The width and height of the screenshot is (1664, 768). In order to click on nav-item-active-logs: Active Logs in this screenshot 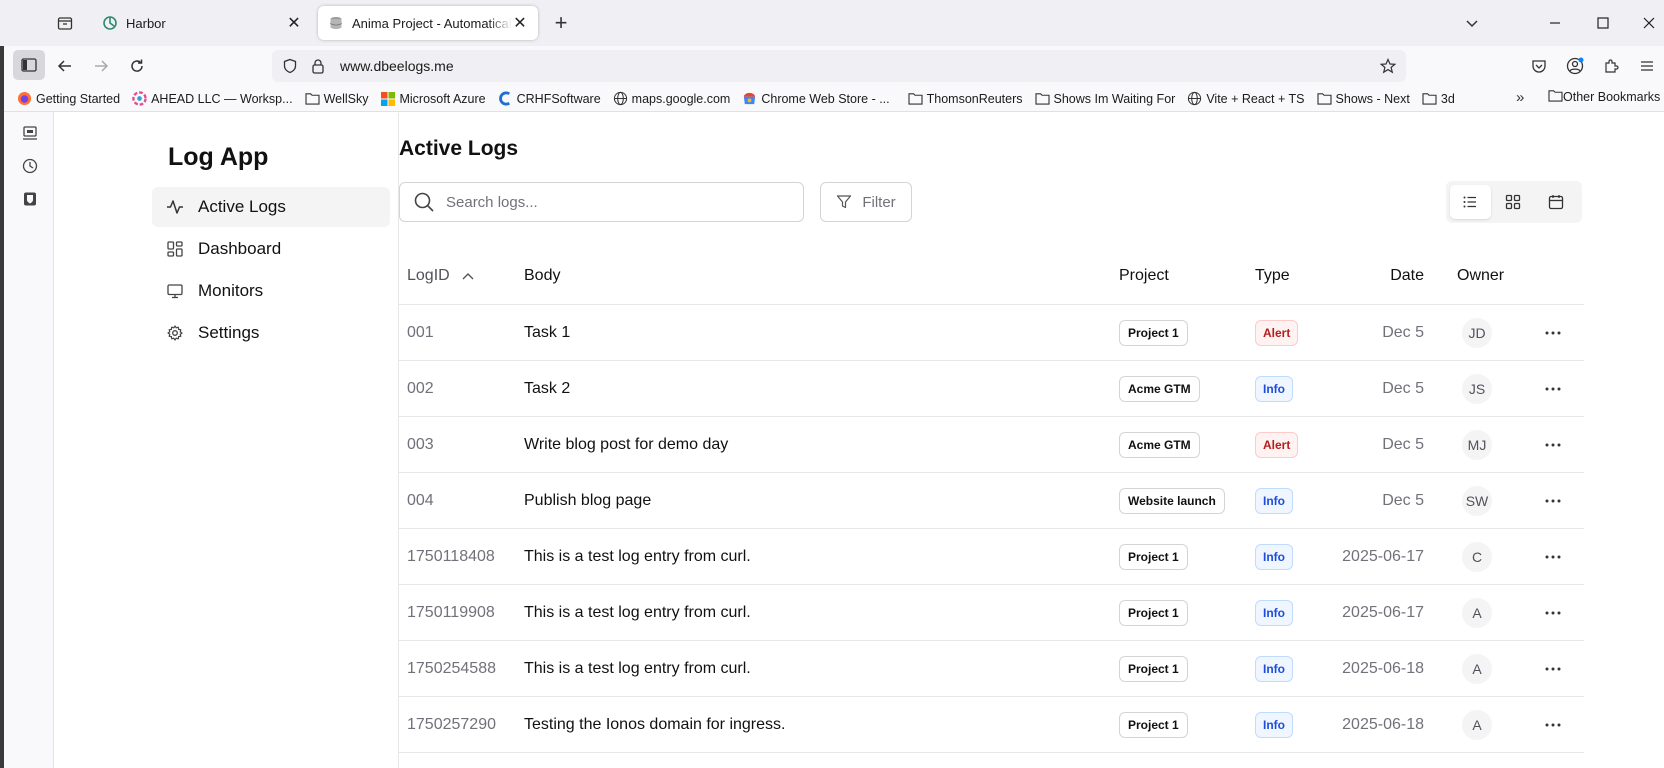, I will do `click(271, 207)`.